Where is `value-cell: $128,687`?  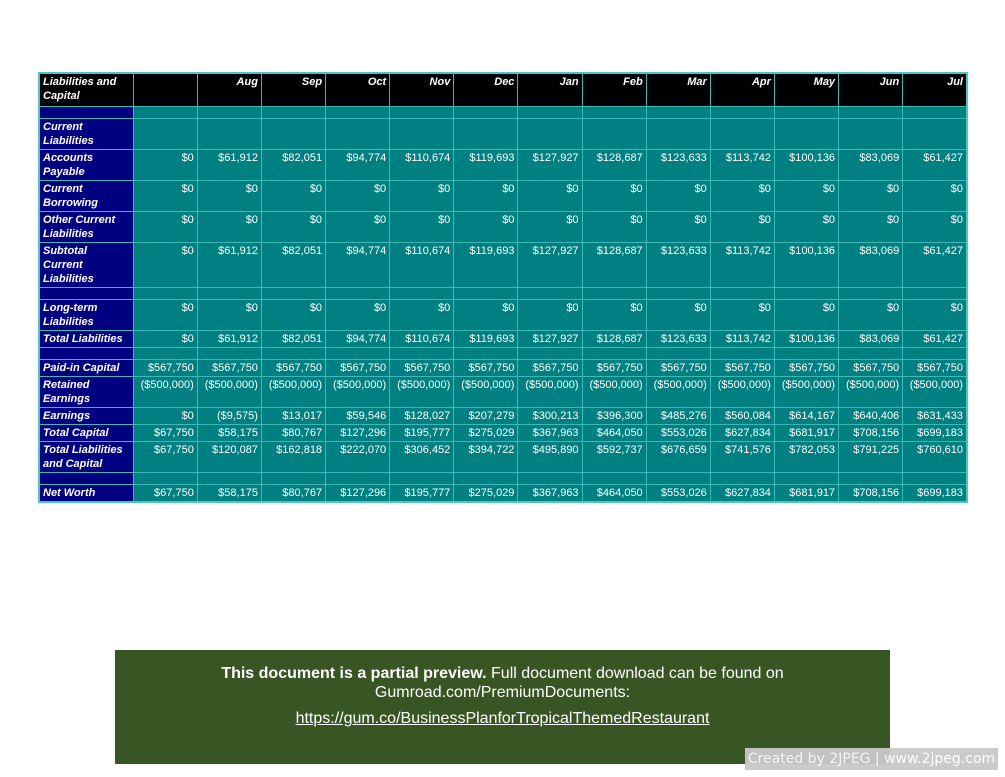 value-cell: $128,687 is located at coordinates (614, 165).